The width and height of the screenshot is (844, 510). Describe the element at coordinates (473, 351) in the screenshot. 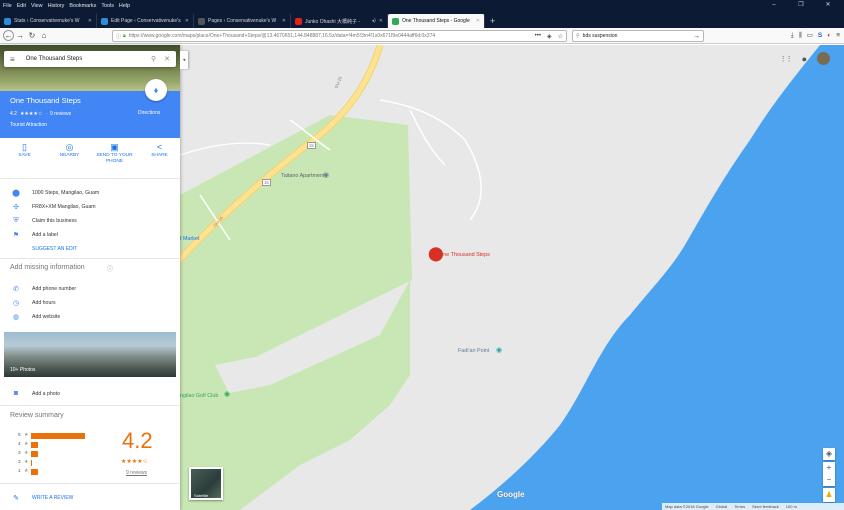

I see `point-label: Fadi'an Point` at that location.